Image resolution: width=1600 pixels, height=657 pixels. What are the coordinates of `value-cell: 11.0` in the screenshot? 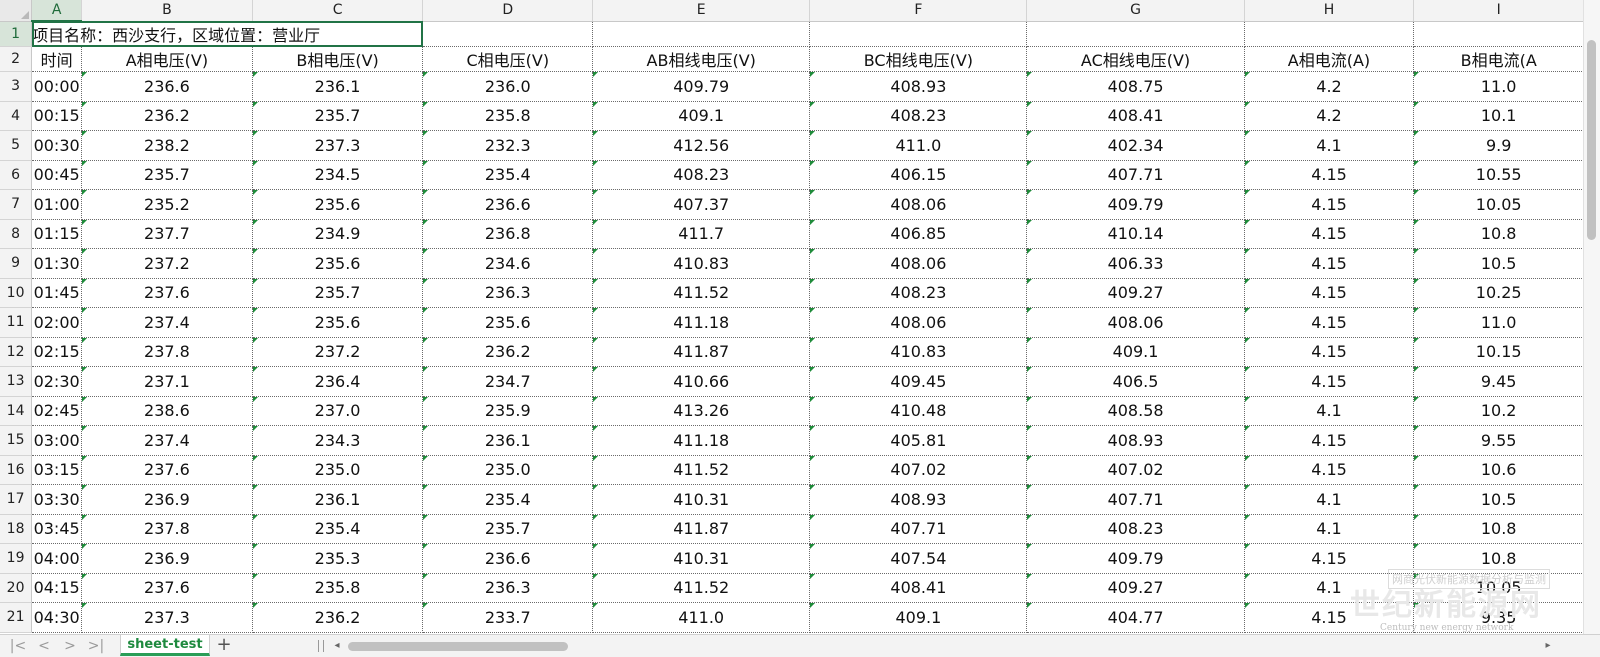 It's located at (1498, 322).